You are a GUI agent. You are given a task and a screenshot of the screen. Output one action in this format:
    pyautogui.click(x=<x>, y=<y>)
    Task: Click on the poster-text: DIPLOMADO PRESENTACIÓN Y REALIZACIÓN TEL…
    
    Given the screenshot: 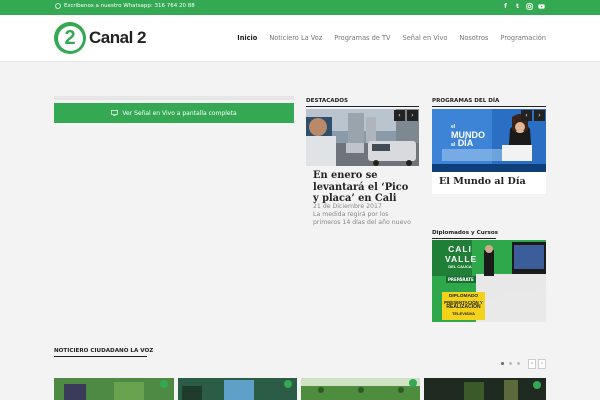 What is the action you would take?
    pyautogui.click(x=463, y=305)
    